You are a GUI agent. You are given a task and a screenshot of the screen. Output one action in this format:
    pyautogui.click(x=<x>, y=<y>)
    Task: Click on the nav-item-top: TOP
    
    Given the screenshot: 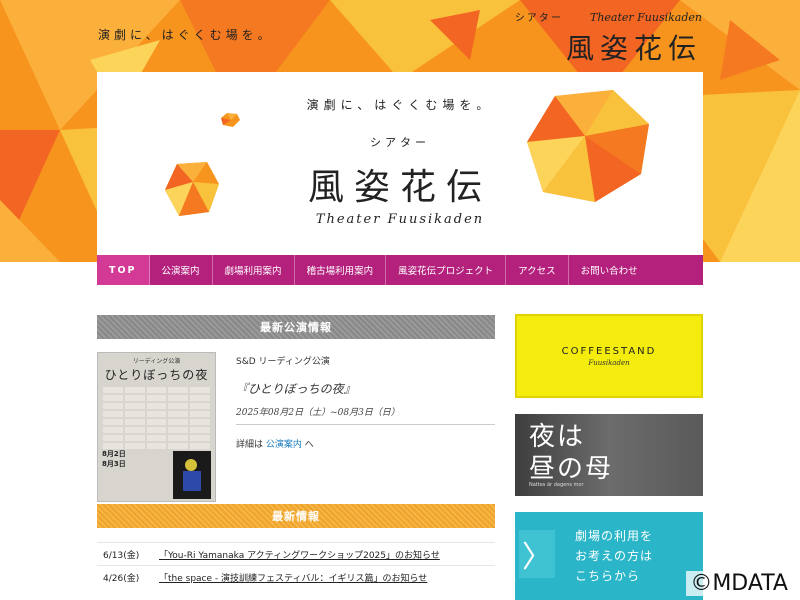 What is the action you would take?
    pyautogui.click(x=123, y=270)
    